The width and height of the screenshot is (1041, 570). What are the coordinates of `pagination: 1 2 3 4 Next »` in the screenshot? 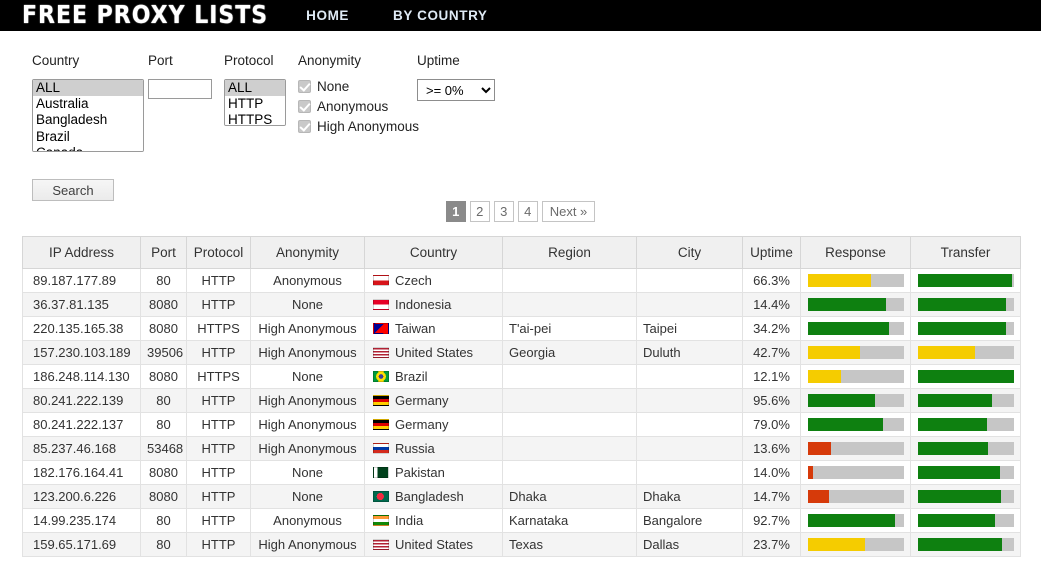 It's located at (520, 211).